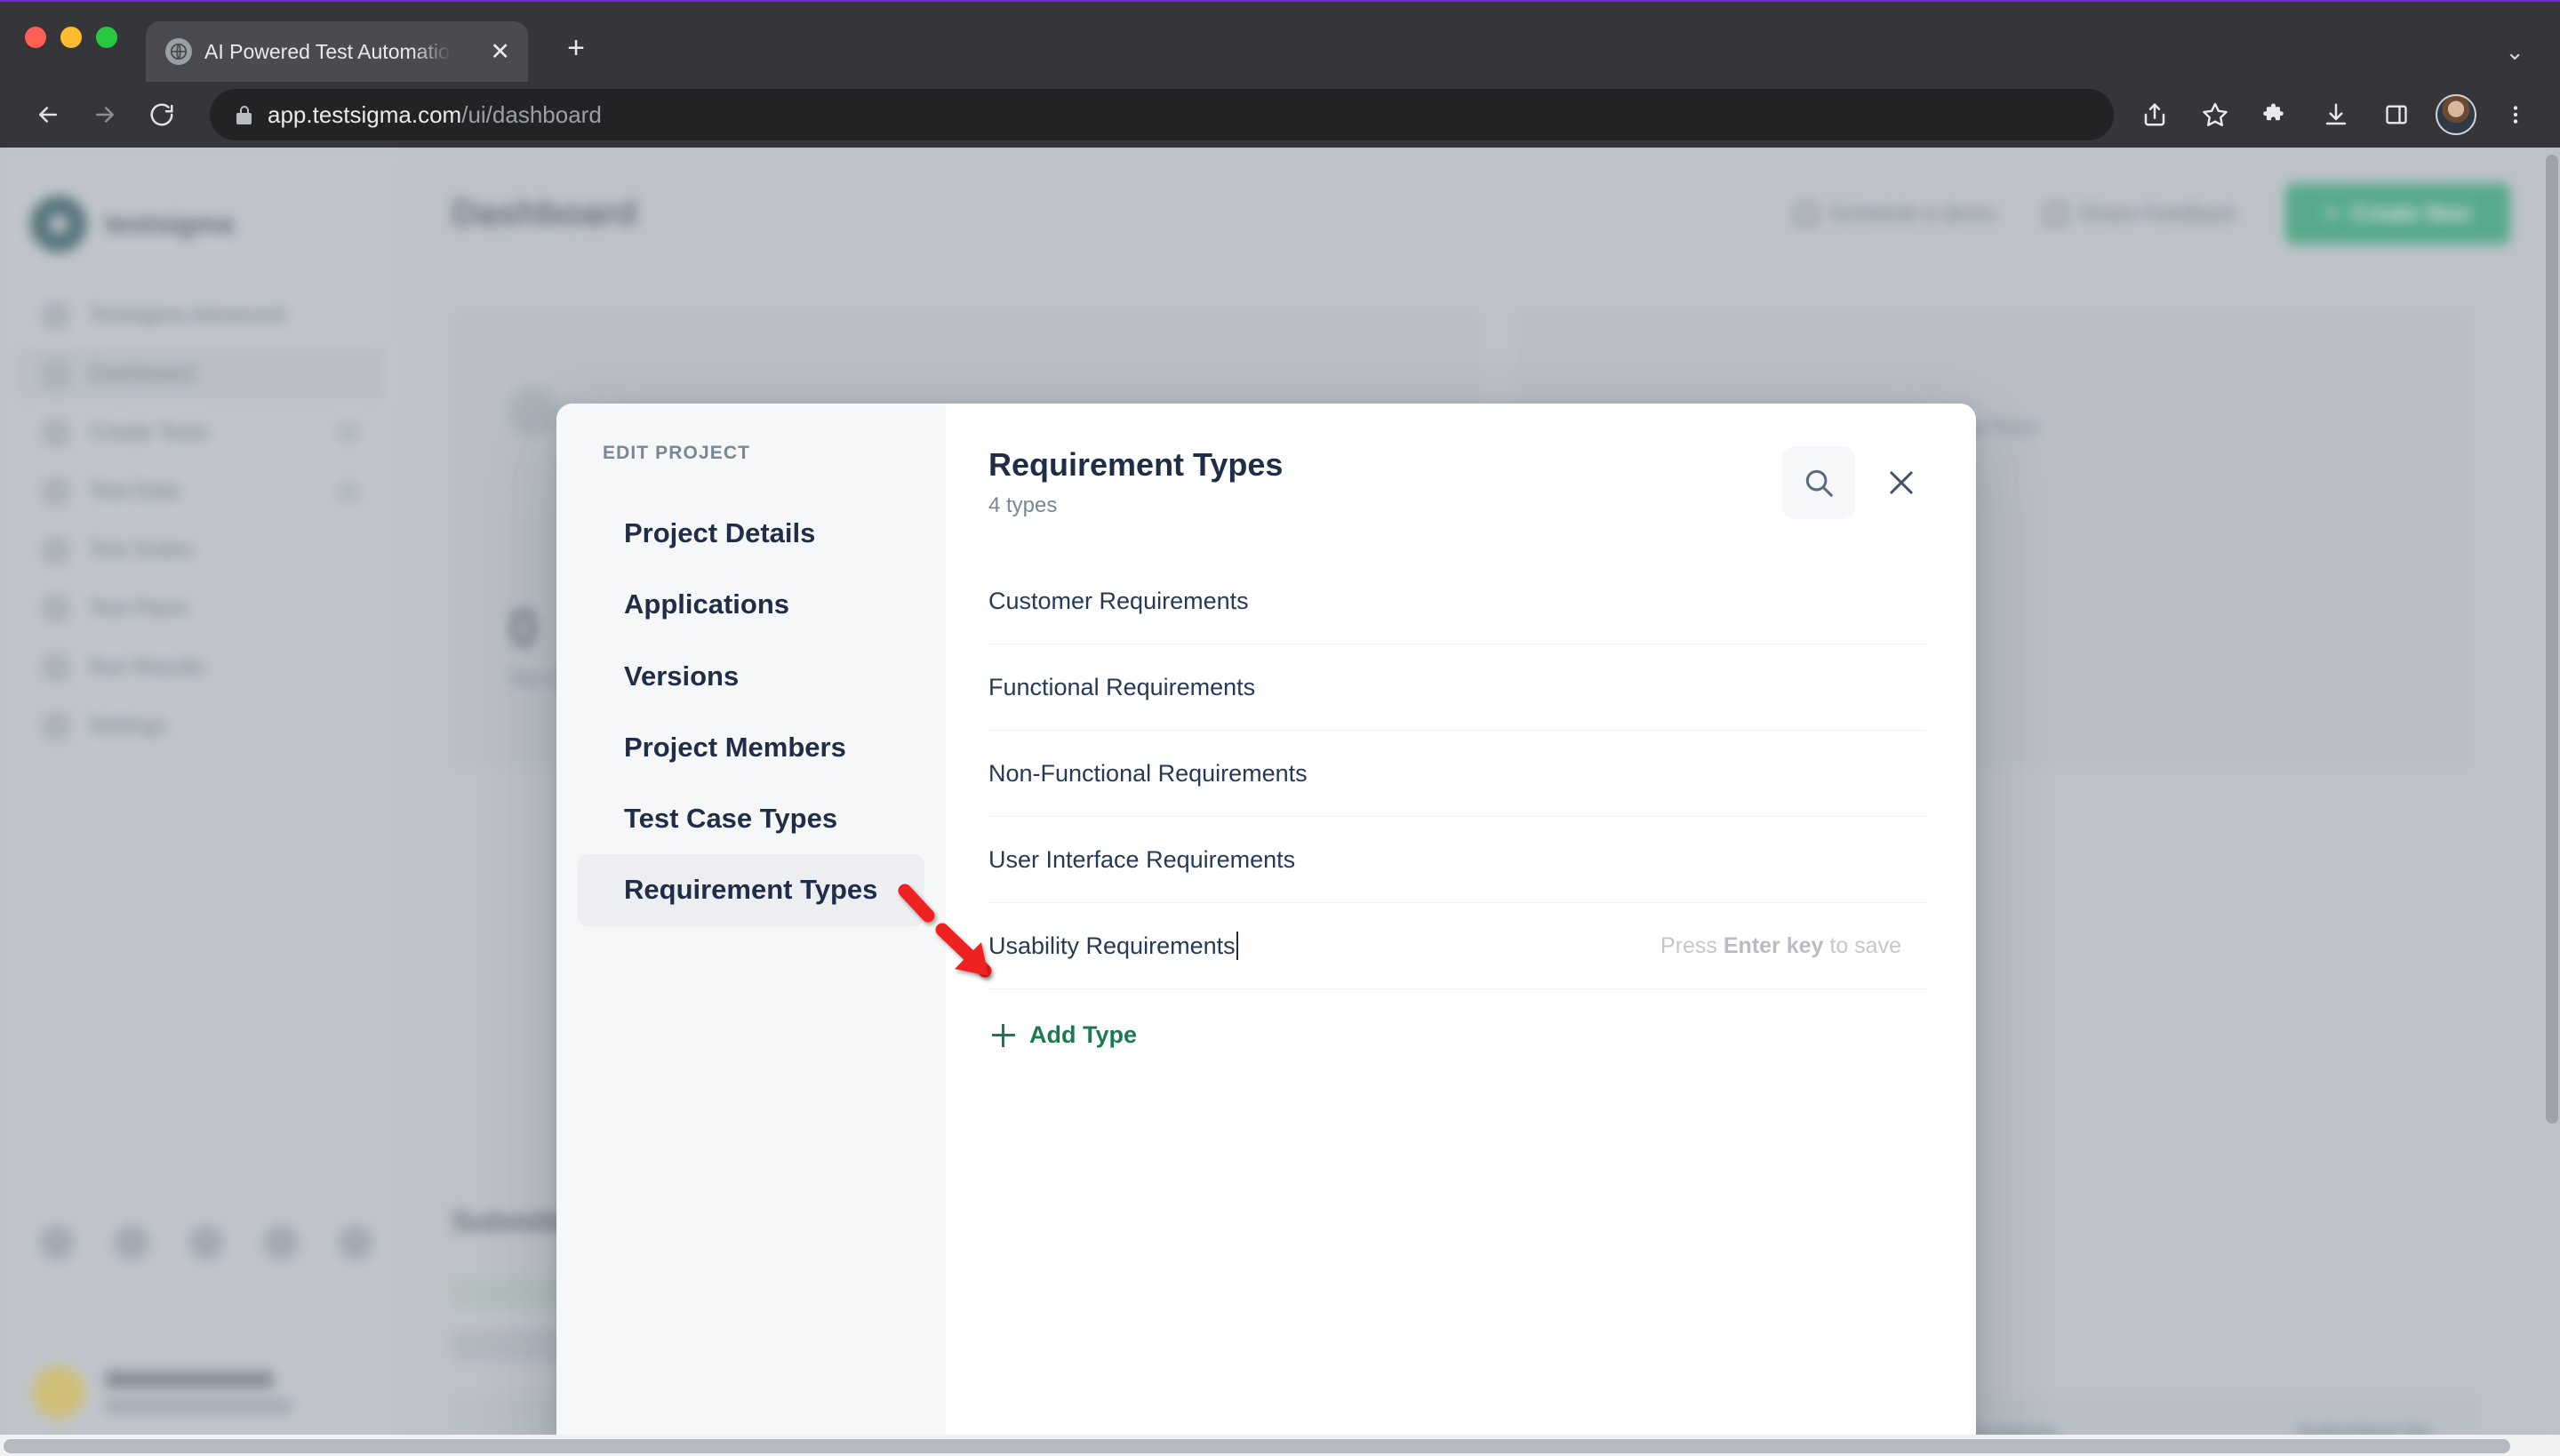 The width and height of the screenshot is (2560, 1456). What do you see at coordinates (35, 37) in the screenshot?
I see `close-window-button` at bounding box center [35, 37].